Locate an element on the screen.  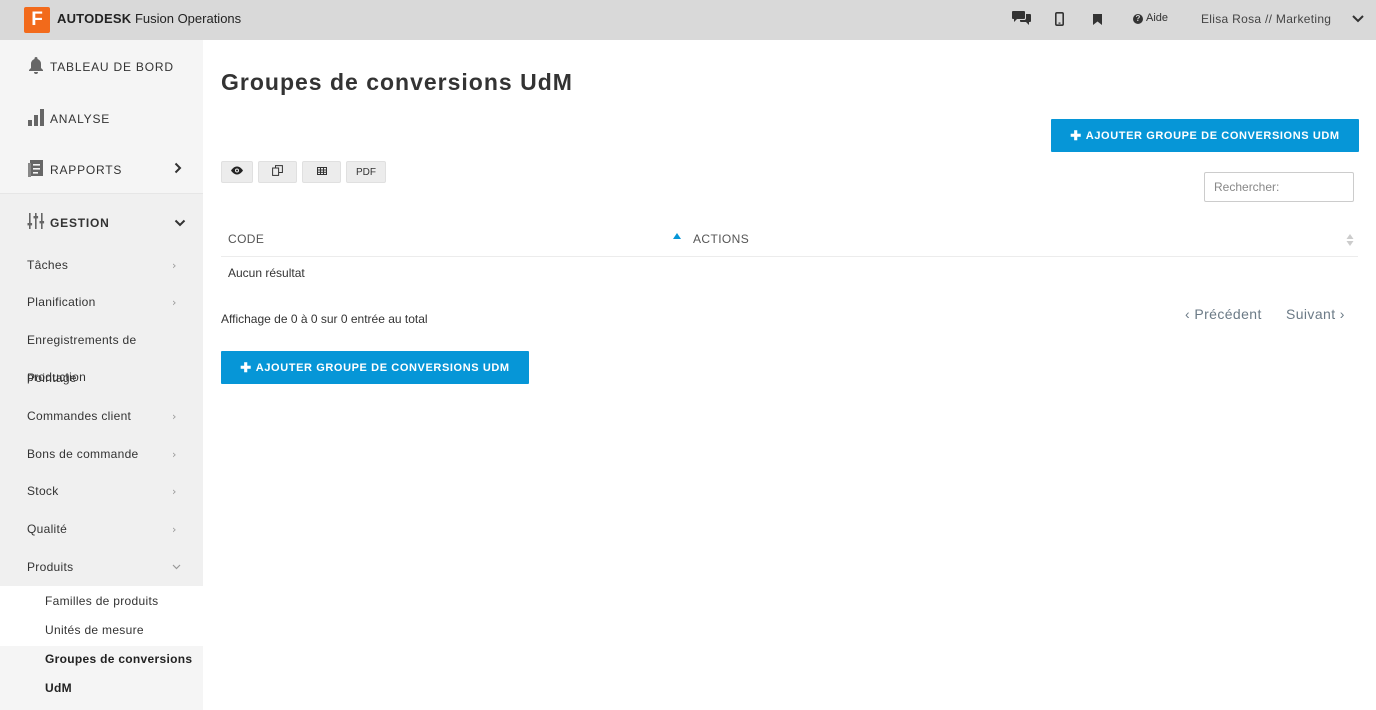
sliders-icon is located at coordinates (36, 222).